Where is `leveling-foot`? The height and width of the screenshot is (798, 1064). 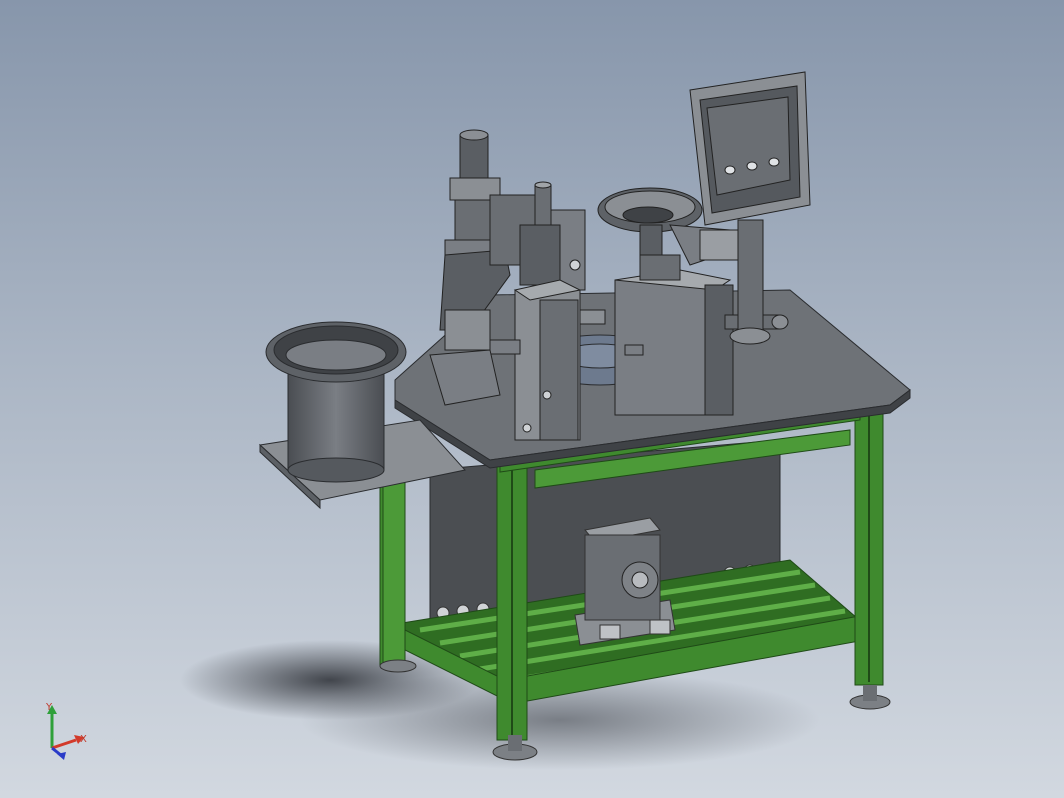
leveling-foot is located at coordinates (398, 666).